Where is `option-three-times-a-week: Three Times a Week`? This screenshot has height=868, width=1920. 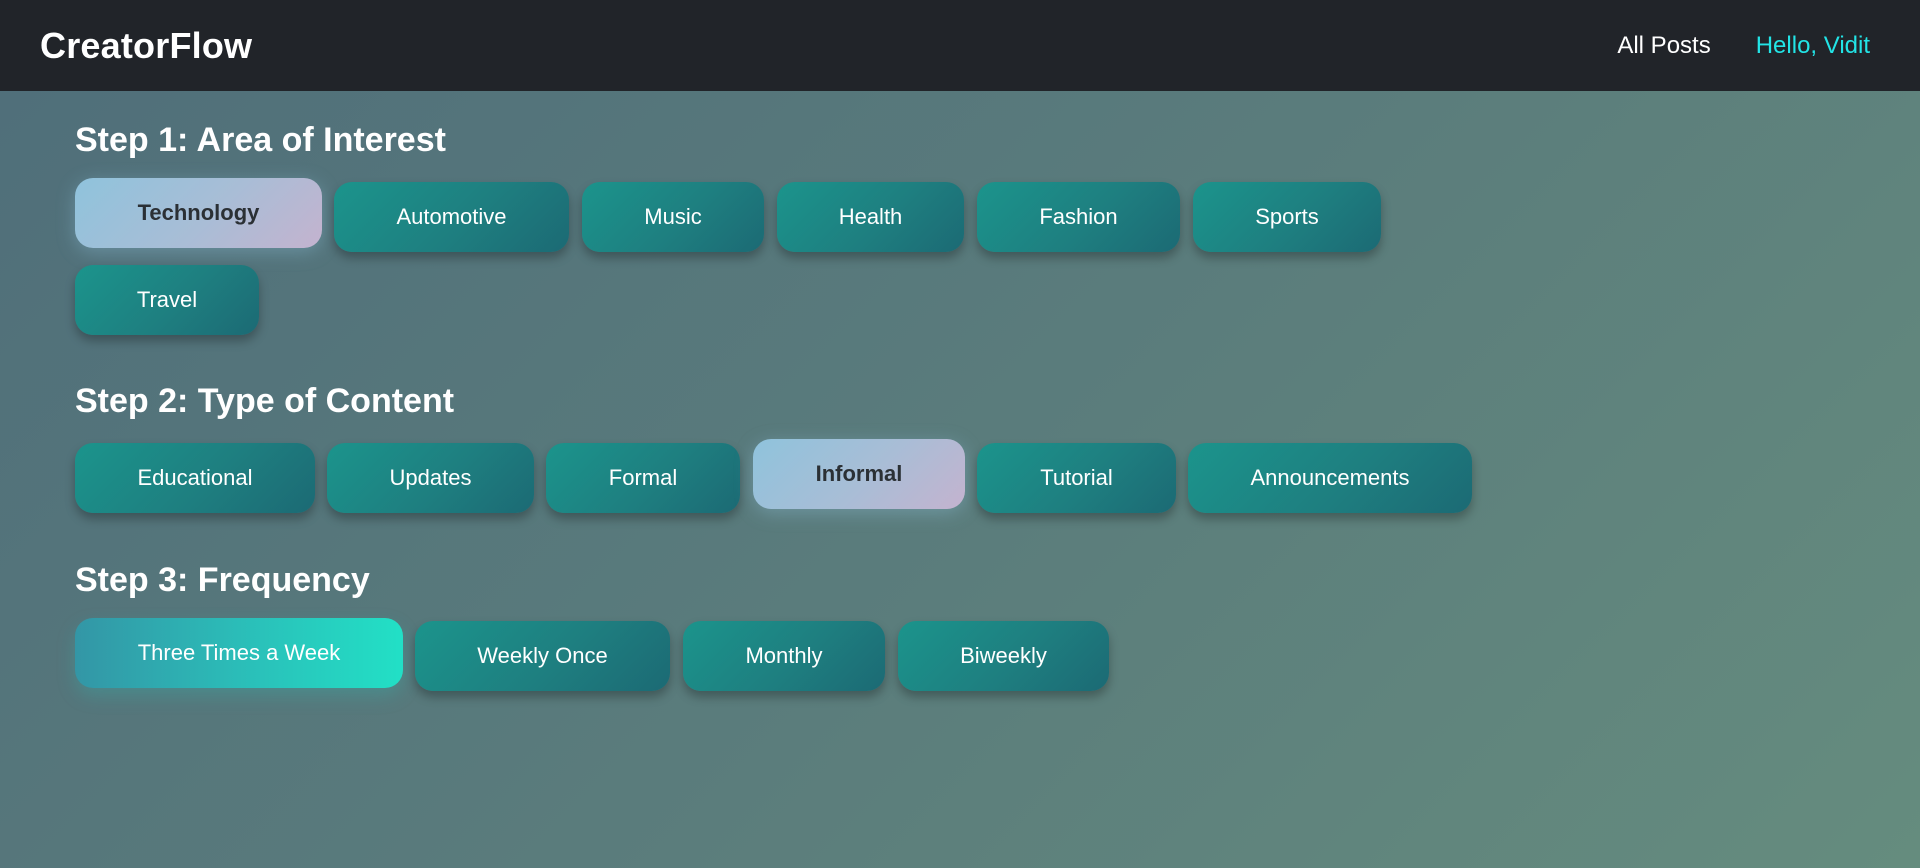
option-three-times-a-week: Three Times a Week is located at coordinates (239, 653).